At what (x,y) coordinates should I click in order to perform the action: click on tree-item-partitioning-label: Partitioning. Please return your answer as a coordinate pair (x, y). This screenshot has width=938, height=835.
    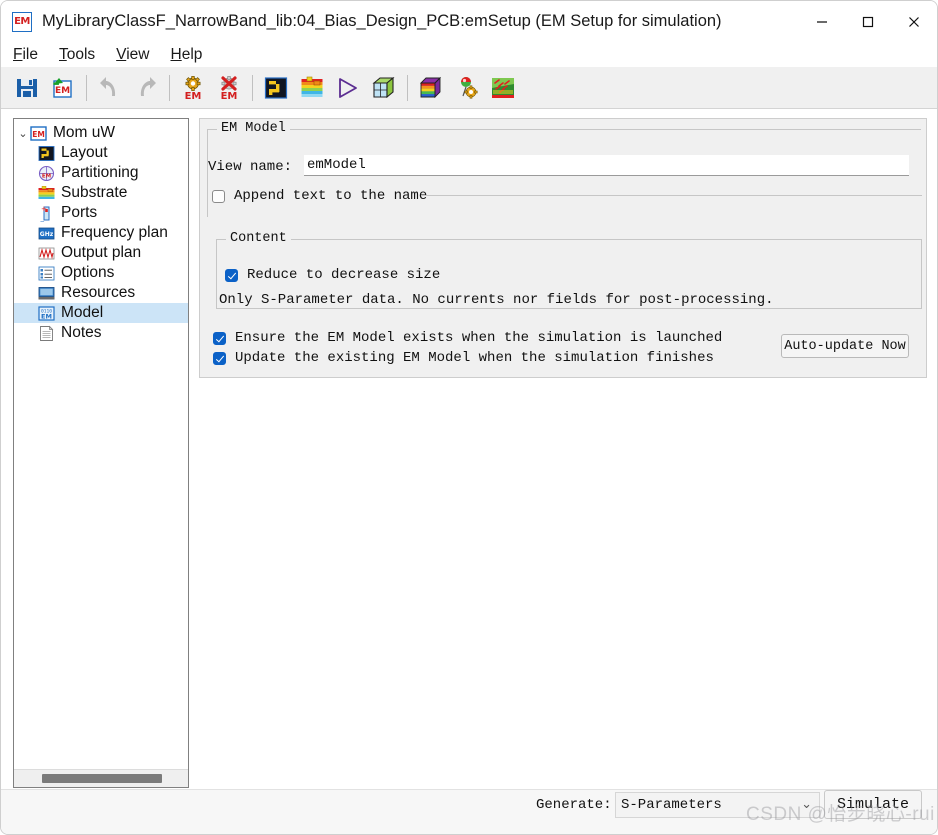
    Looking at the image, I should click on (100, 173).